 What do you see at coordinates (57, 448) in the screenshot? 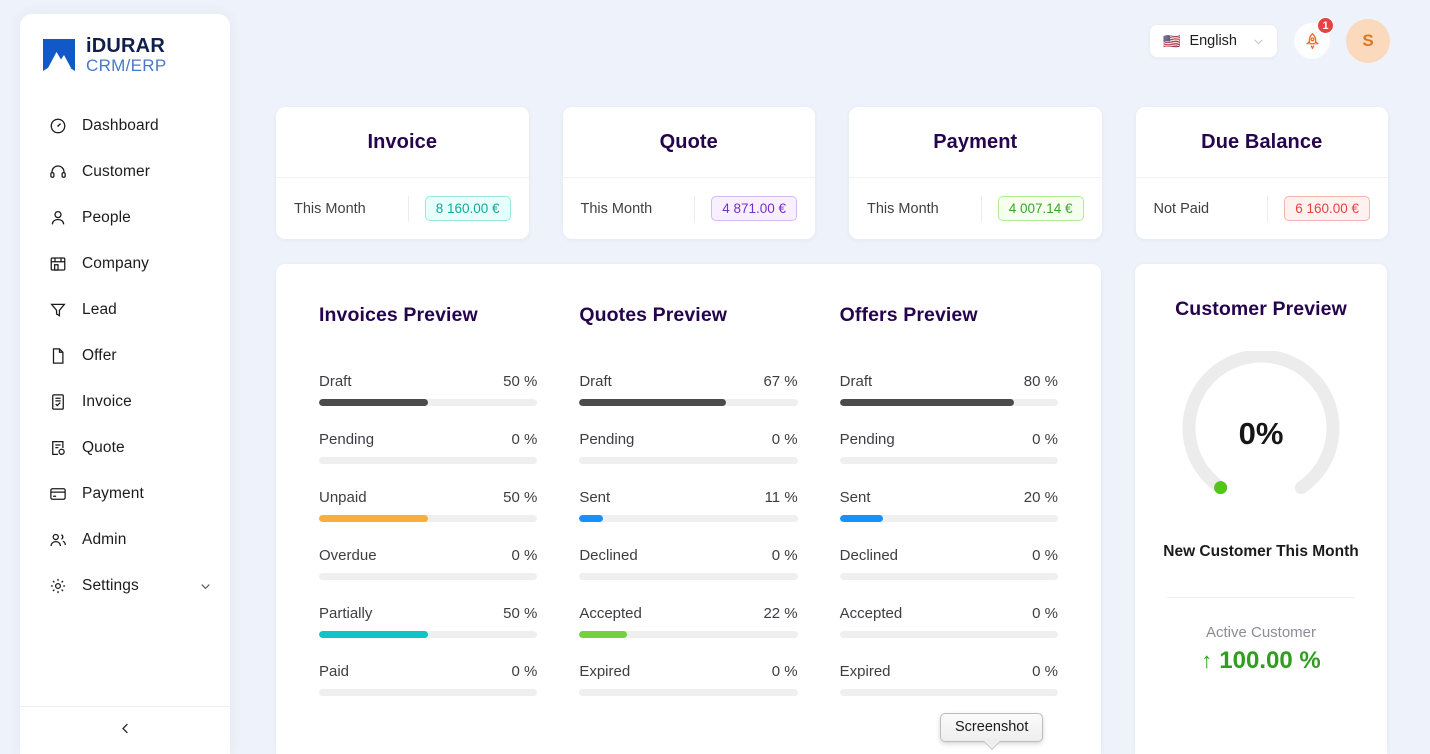
I see `quote-icon` at bounding box center [57, 448].